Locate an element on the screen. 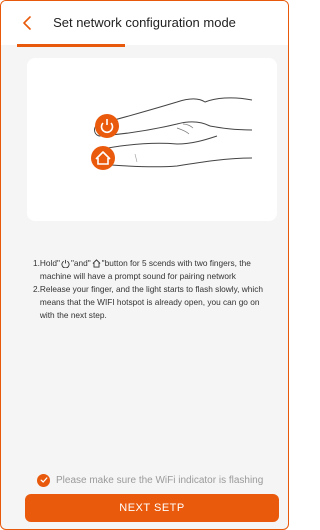  hand-gesture-illustration is located at coordinates (172, 133).